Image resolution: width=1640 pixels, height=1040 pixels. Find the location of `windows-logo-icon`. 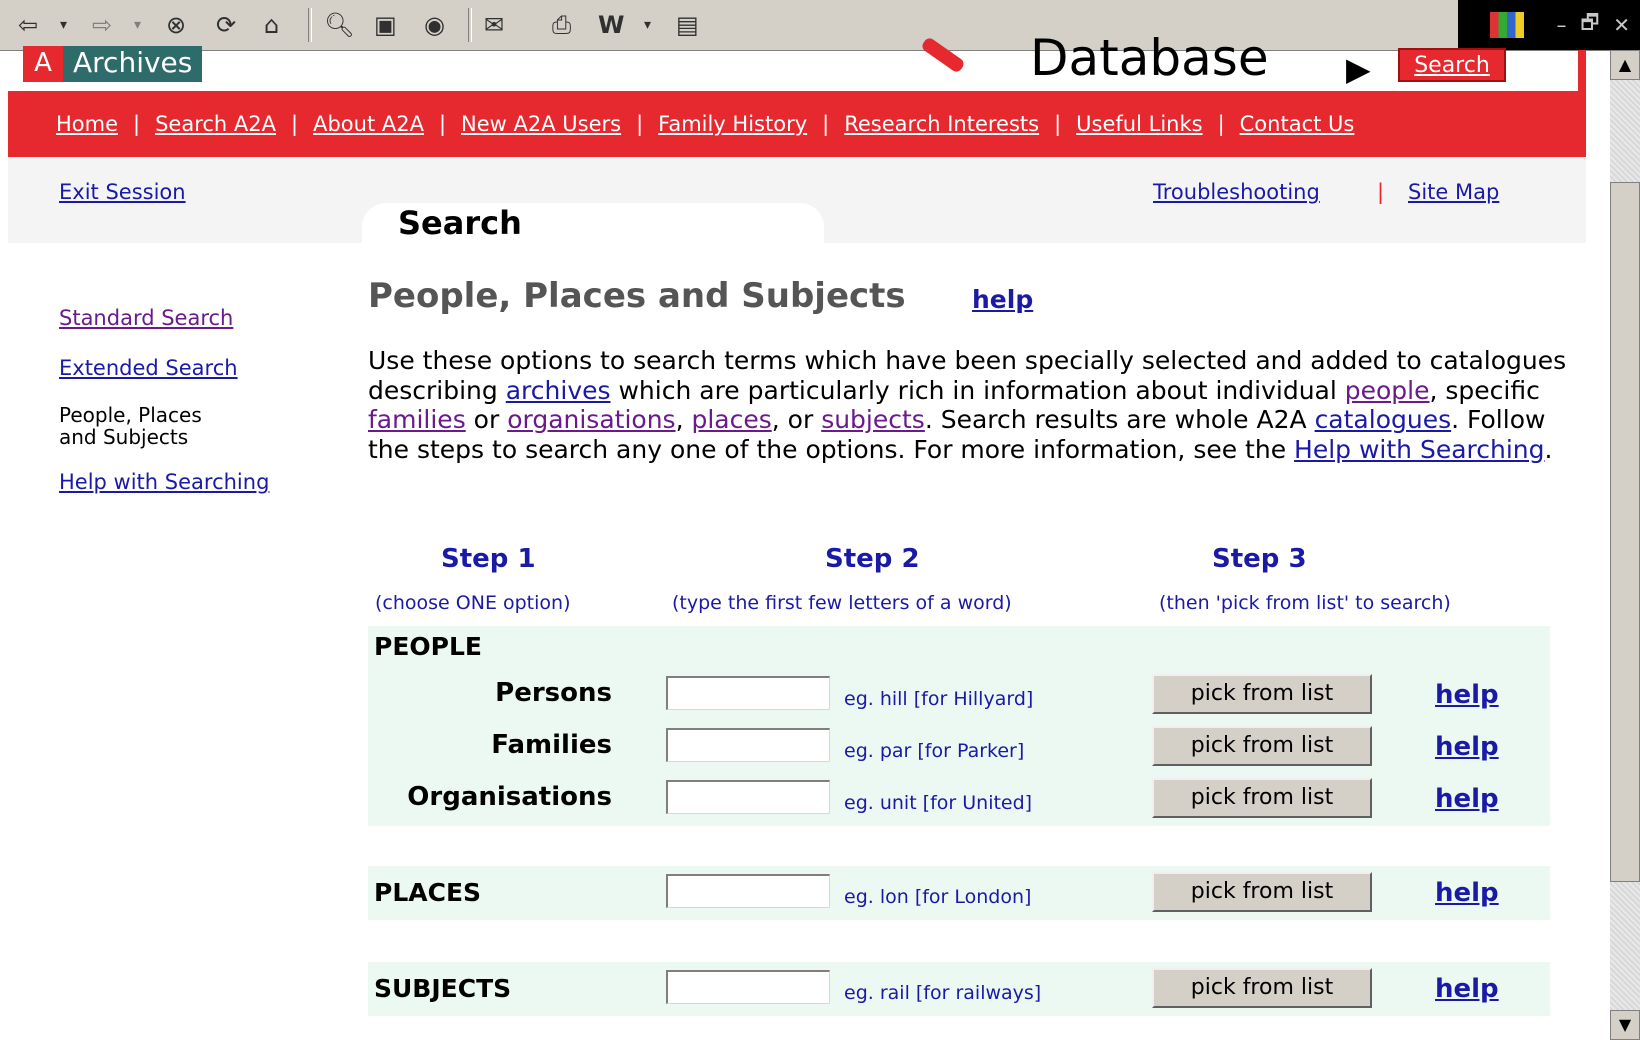

windows-logo-icon is located at coordinates (1507, 25).